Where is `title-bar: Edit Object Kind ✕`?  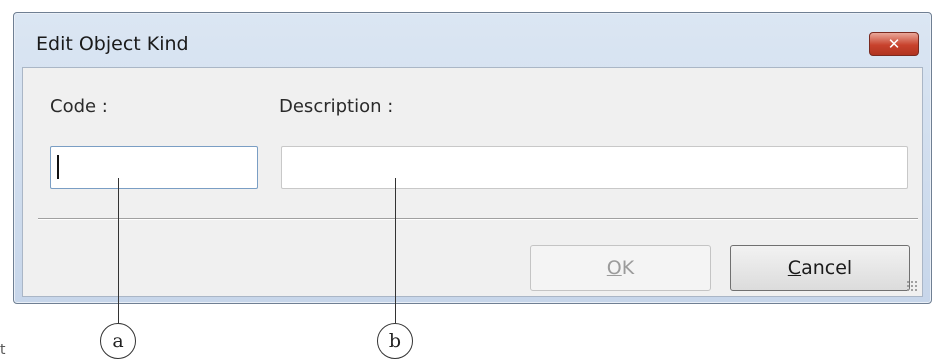
title-bar: Edit Object Kind ✕ is located at coordinates (472, 40).